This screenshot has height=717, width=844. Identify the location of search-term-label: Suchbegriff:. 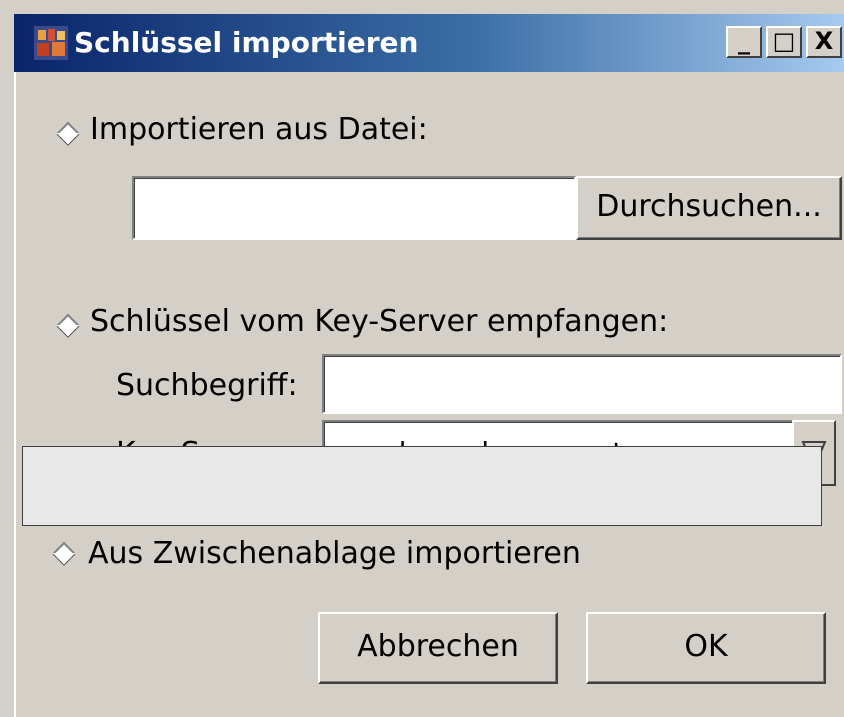
(207, 385).